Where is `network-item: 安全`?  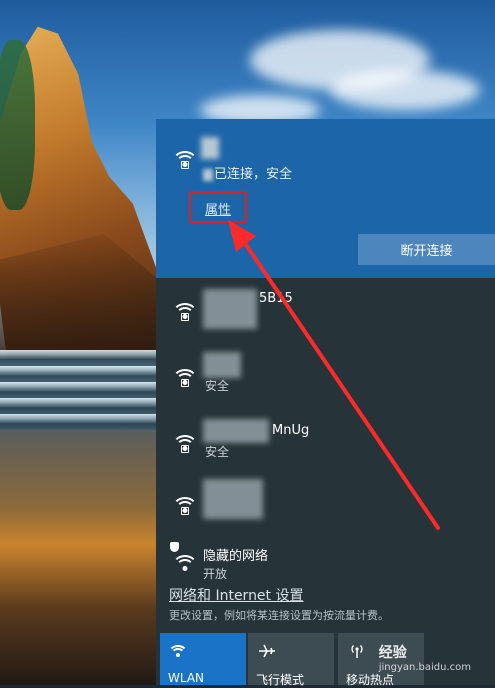
network-item: 安全 is located at coordinates (325, 379).